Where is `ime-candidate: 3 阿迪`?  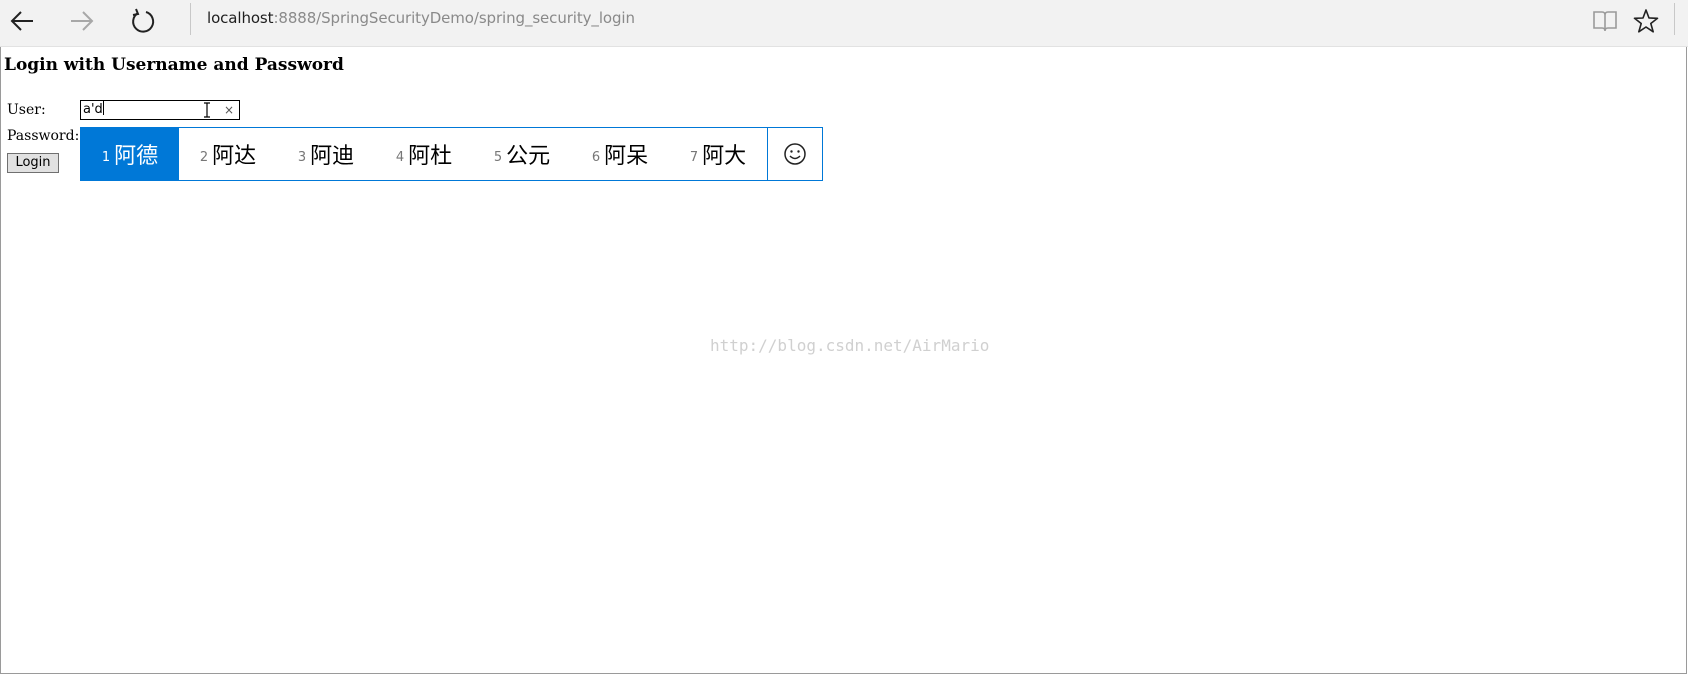
ime-candidate: 3 阿迪 is located at coordinates (326, 154).